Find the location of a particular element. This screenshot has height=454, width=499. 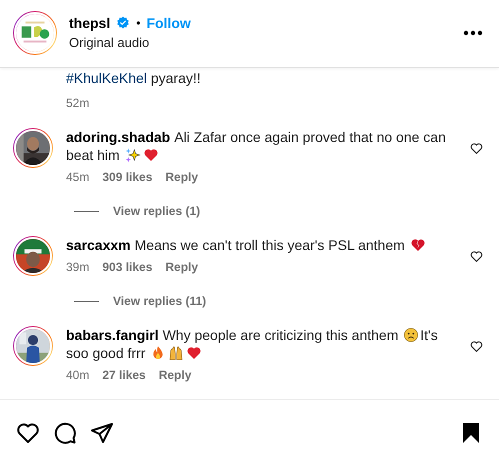

sparkles-emoji-icon is located at coordinates (132, 155).